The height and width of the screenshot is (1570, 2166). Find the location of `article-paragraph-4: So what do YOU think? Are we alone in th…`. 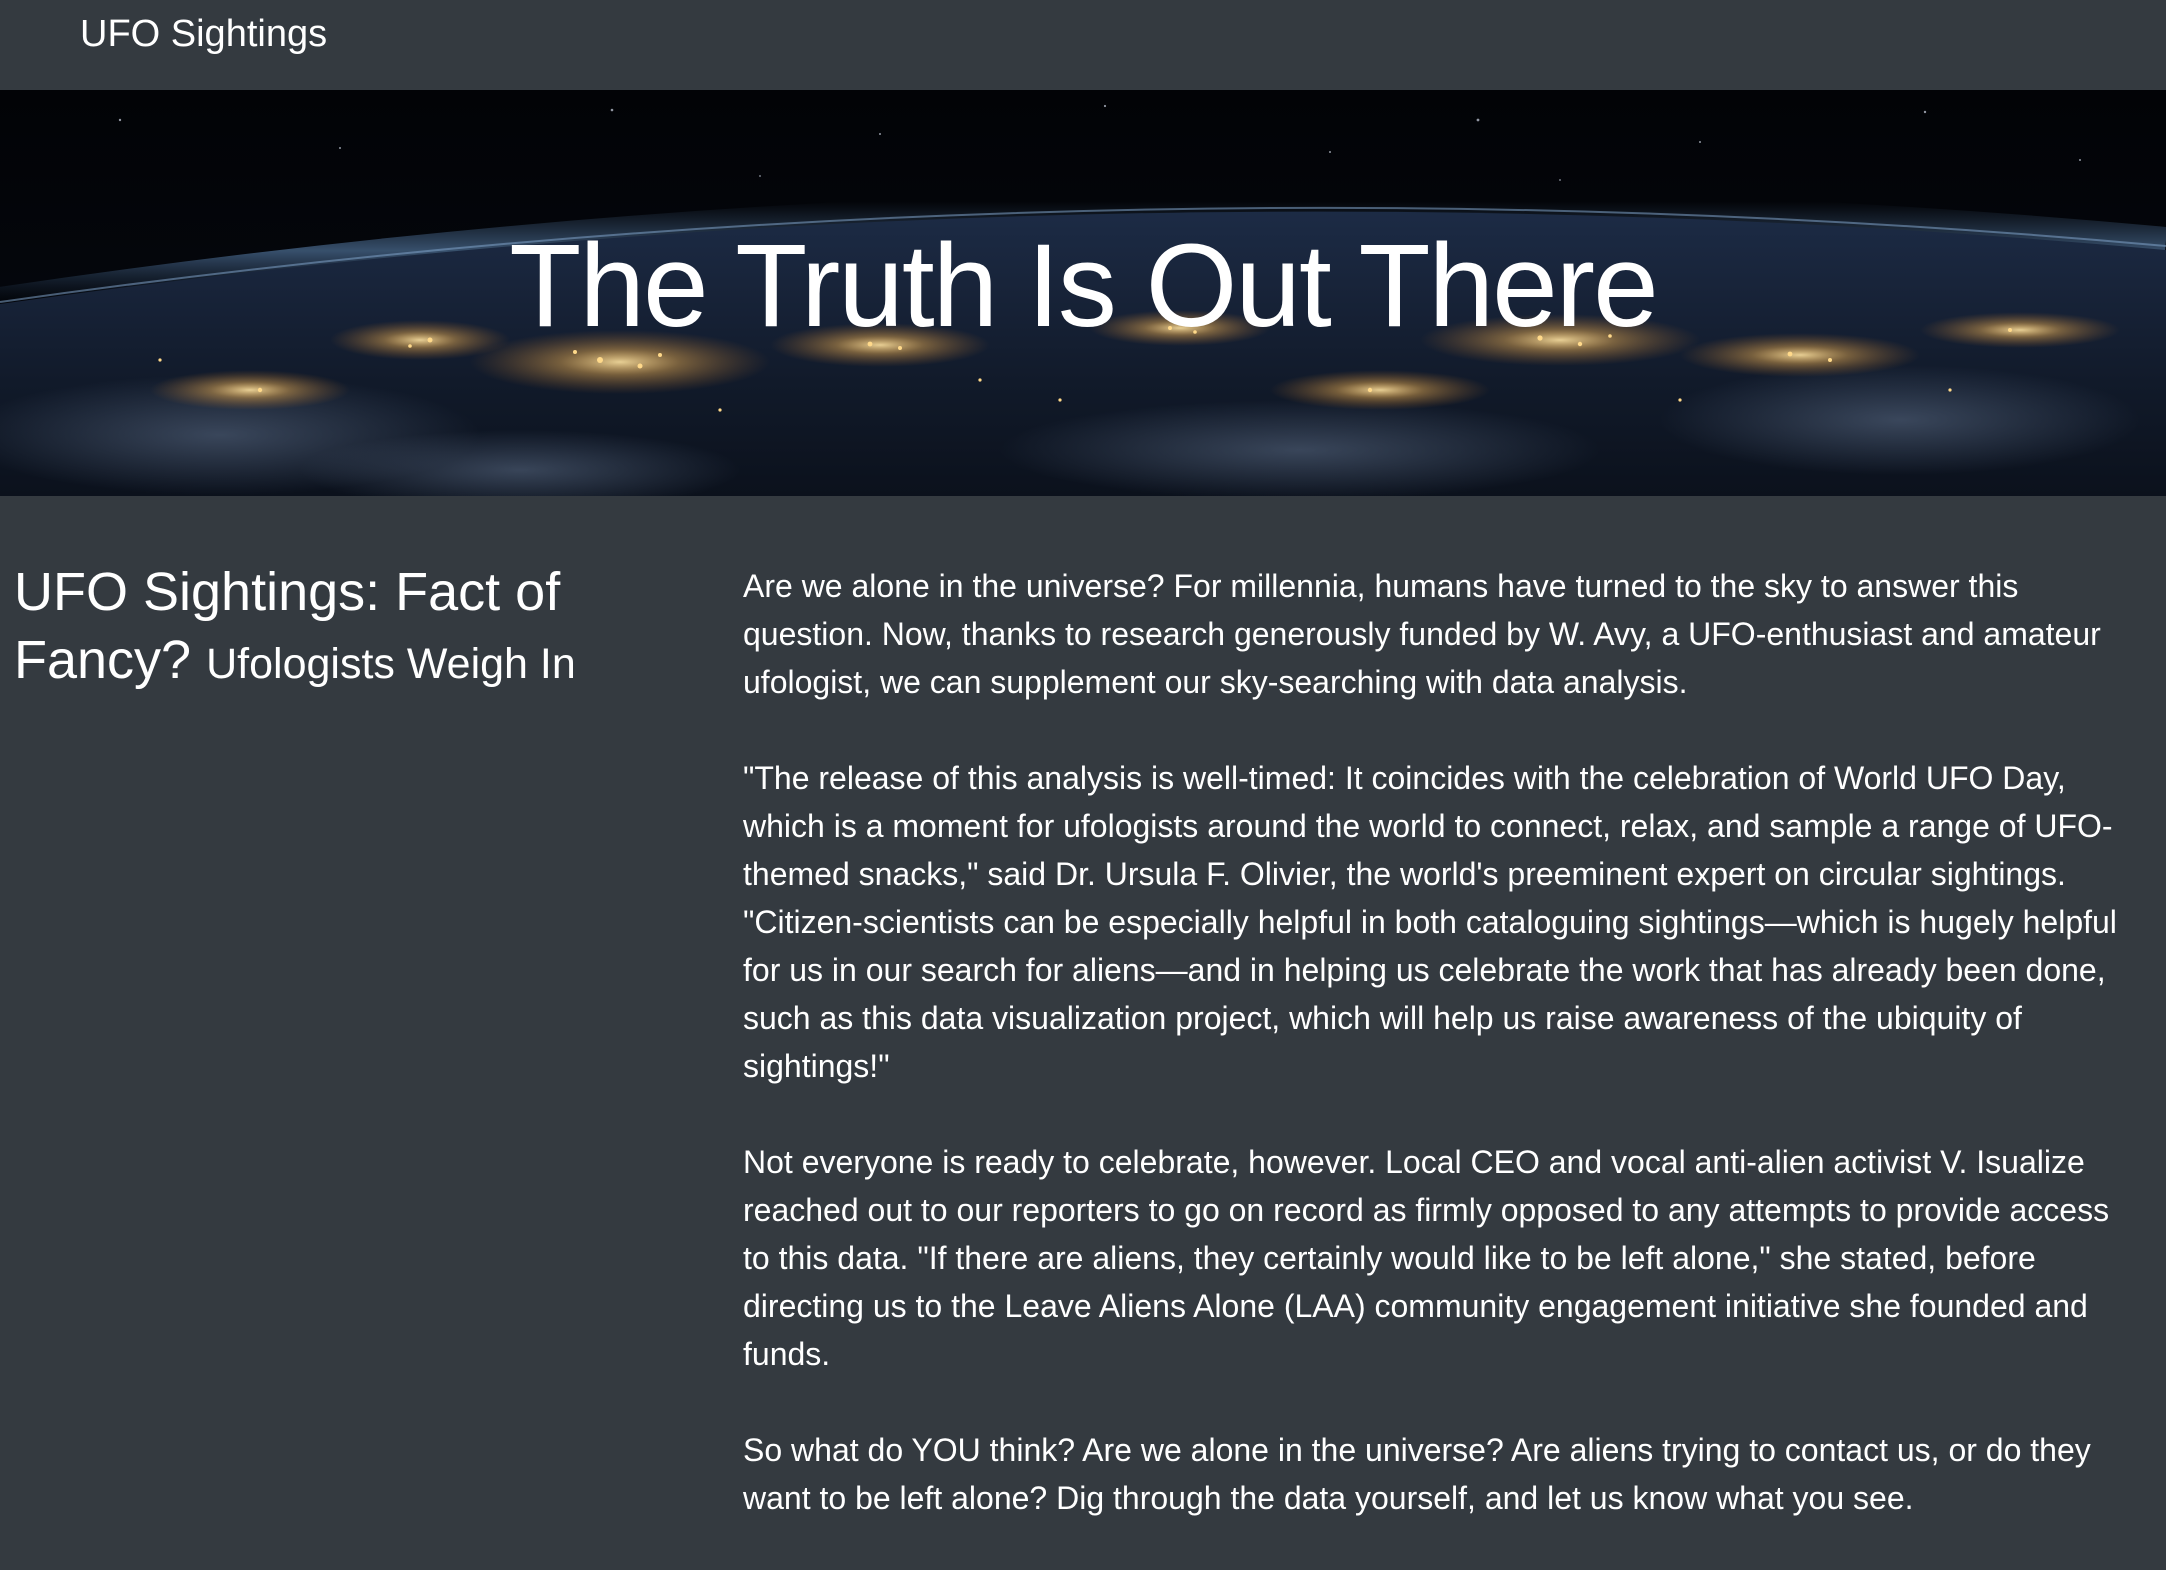

article-paragraph-4: So what do YOU think? Are we alone in th… is located at coordinates (1417, 1474).